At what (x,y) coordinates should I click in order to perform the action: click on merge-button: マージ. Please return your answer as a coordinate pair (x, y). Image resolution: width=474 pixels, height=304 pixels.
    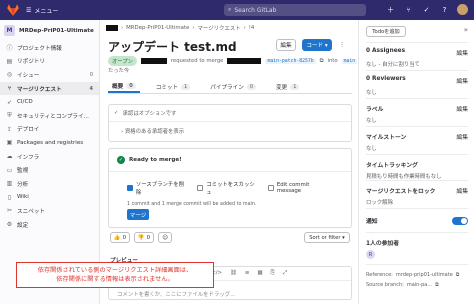
    Looking at the image, I should click on (138, 214).